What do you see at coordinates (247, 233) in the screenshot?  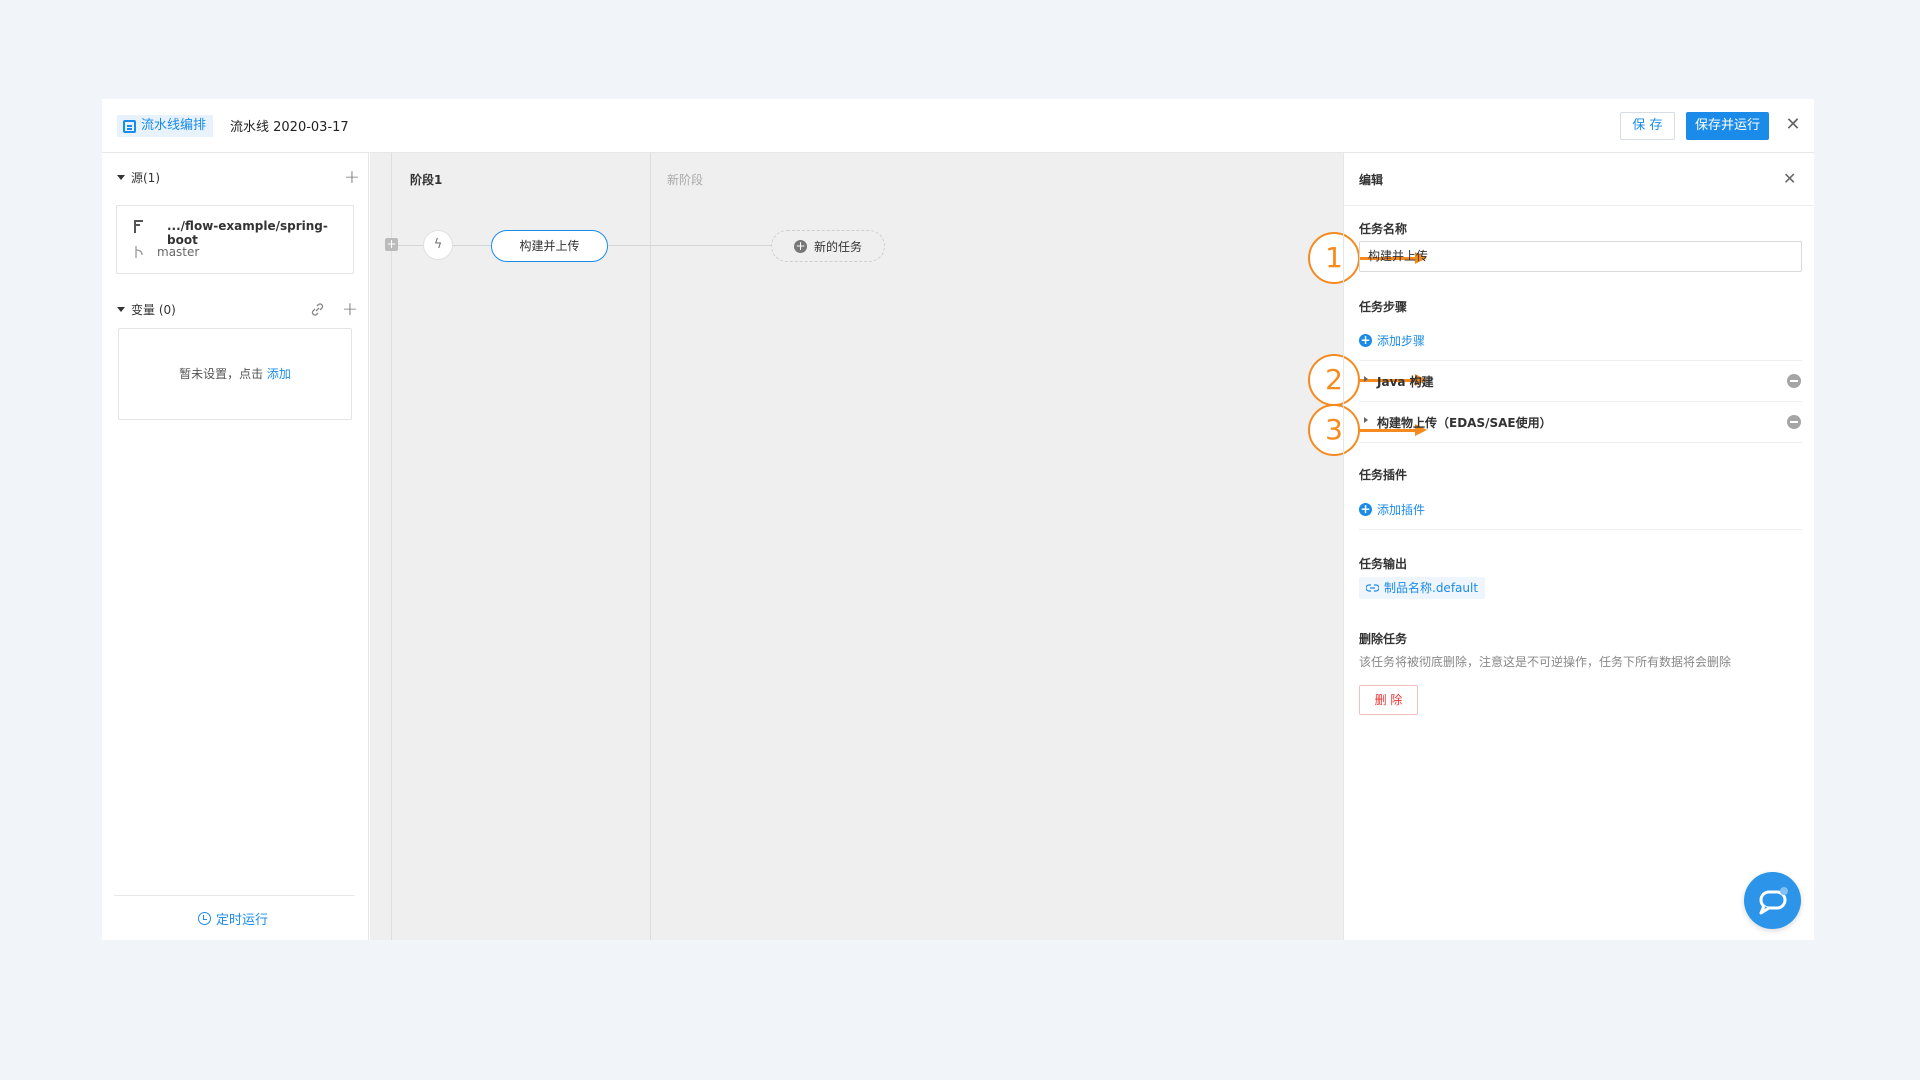 I see `source-path: .../flow-example/spring-boot` at bounding box center [247, 233].